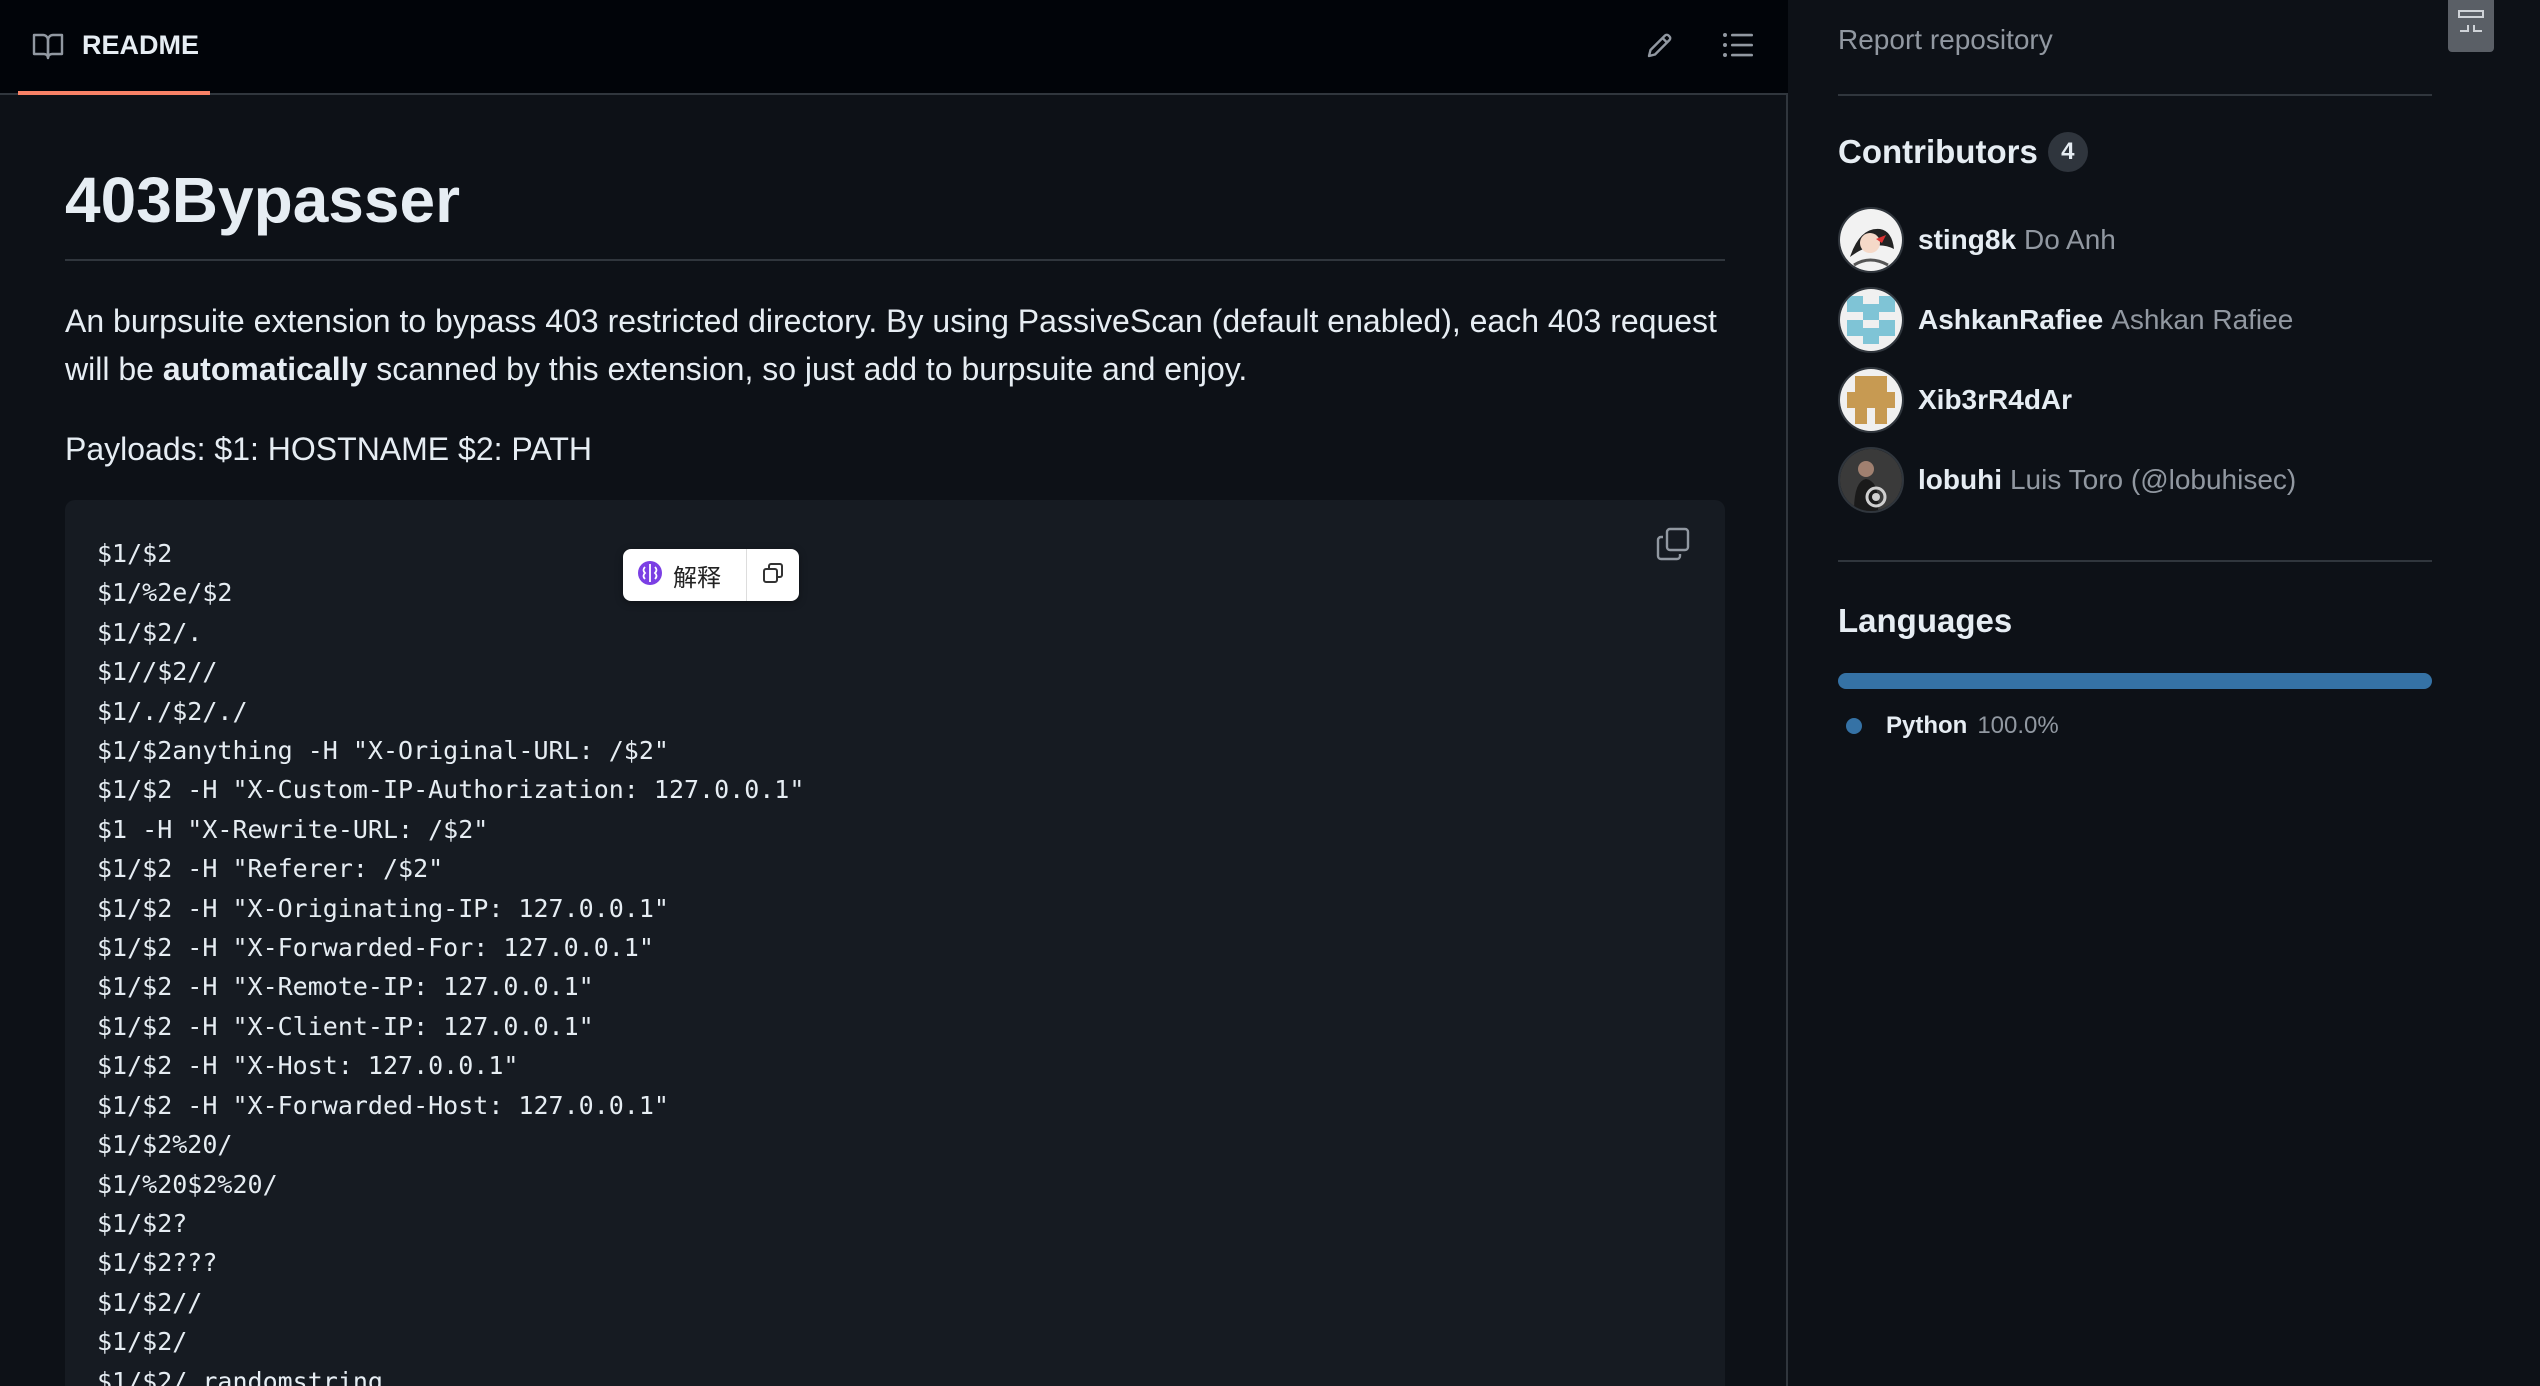 The height and width of the screenshot is (1386, 2540). What do you see at coordinates (375, 948) in the screenshot?
I see `code-line: $1/$2 -H "X-Forwarded-For: 127.0.0.1"` at bounding box center [375, 948].